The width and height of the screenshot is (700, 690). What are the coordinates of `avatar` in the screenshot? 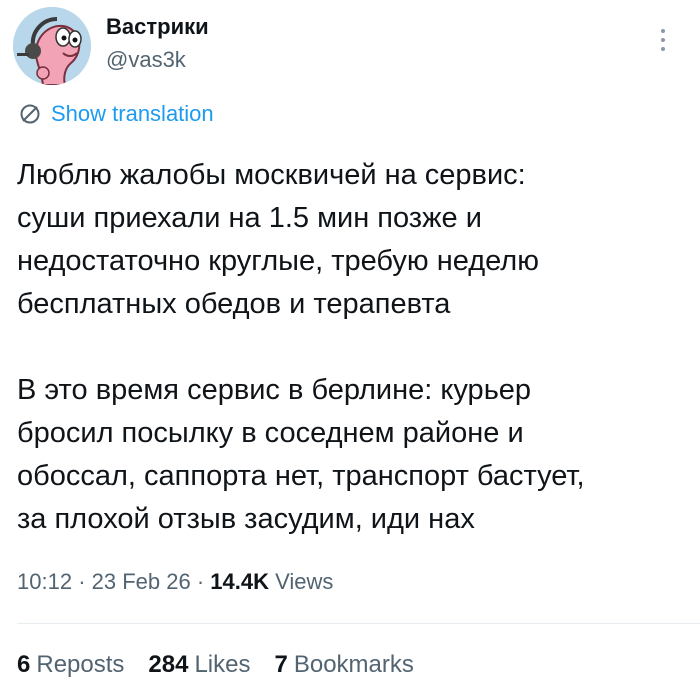 It's located at (52, 46).